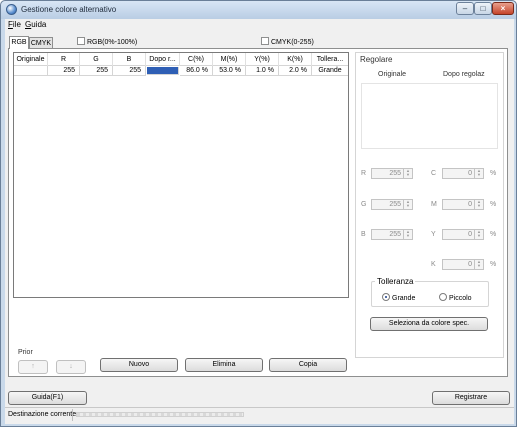 The width and height of the screenshot is (517, 427). What do you see at coordinates (259, 414) in the screenshot?
I see `status-bar: Destinazione corrente` at bounding box center [259, 414].